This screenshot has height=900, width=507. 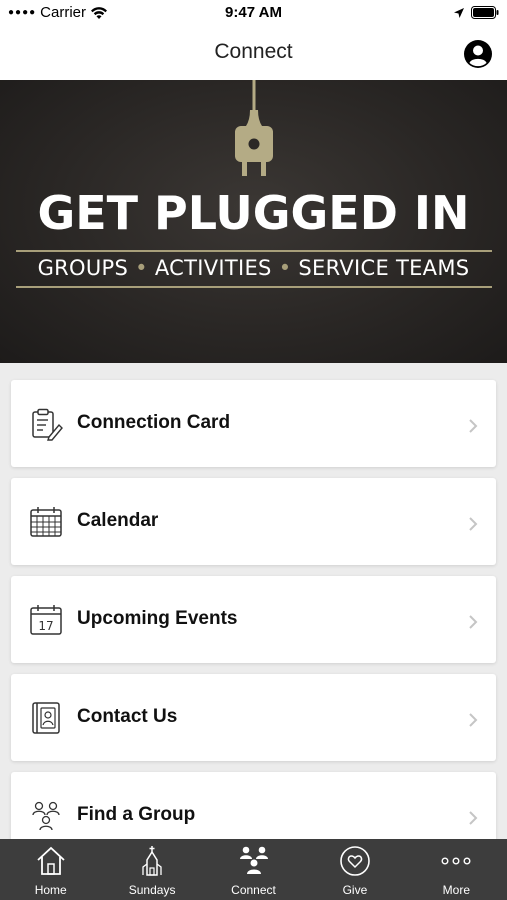 What do you see at coordinates (485, 12) in the screenshot?
I see `battery-icon` at bounding box center [485, 12].